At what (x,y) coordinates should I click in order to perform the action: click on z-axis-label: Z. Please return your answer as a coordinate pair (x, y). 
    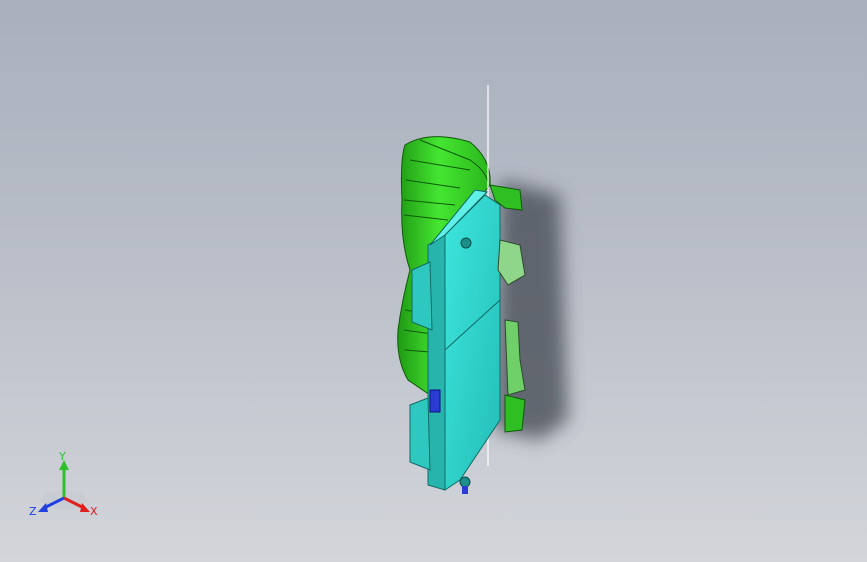
    Looking at the image, I should click on (33, 511).